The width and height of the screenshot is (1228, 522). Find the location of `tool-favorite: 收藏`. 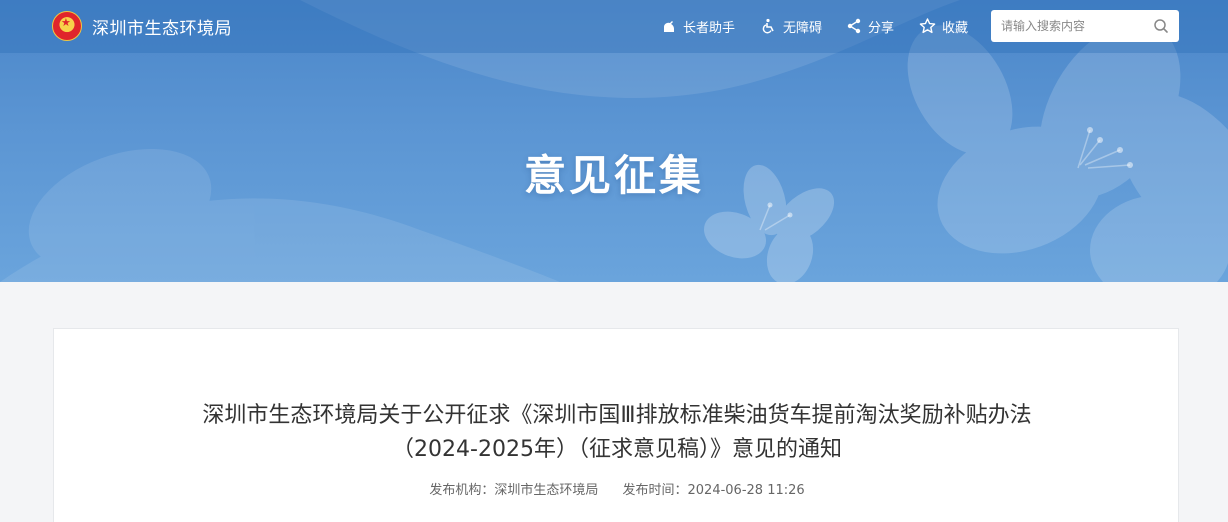

tool-favorite: 收藏 is located at coordinates (943, 26).